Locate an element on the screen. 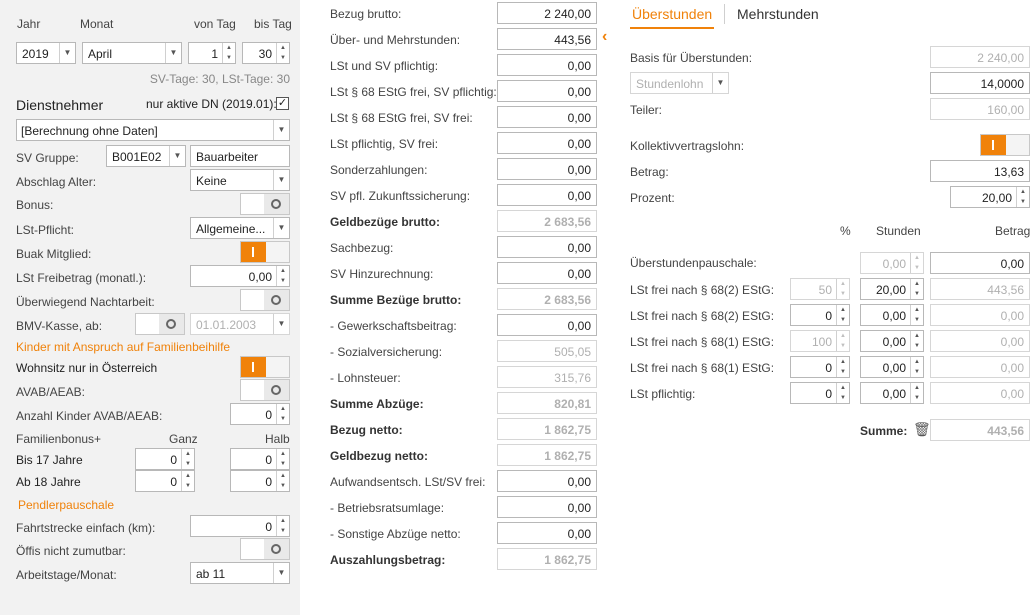  pct-stepper: 50 ▲ ▼ is located at coordinates (820, 289).